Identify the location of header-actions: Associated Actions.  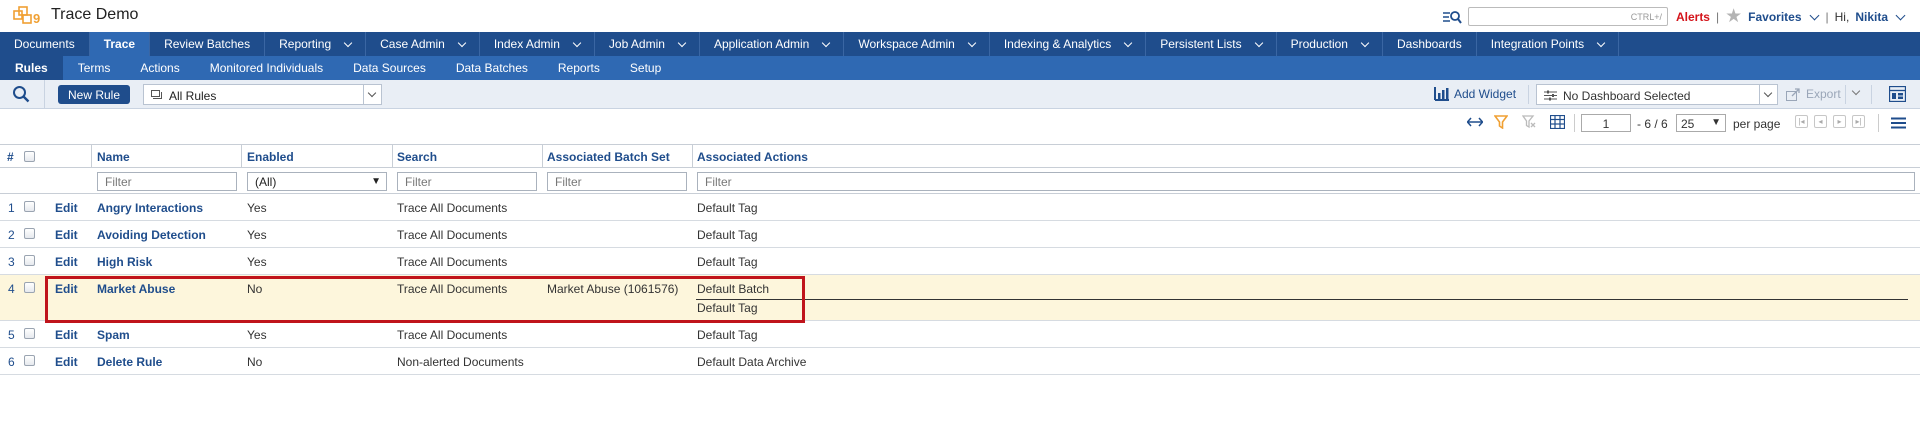
(752, 157).